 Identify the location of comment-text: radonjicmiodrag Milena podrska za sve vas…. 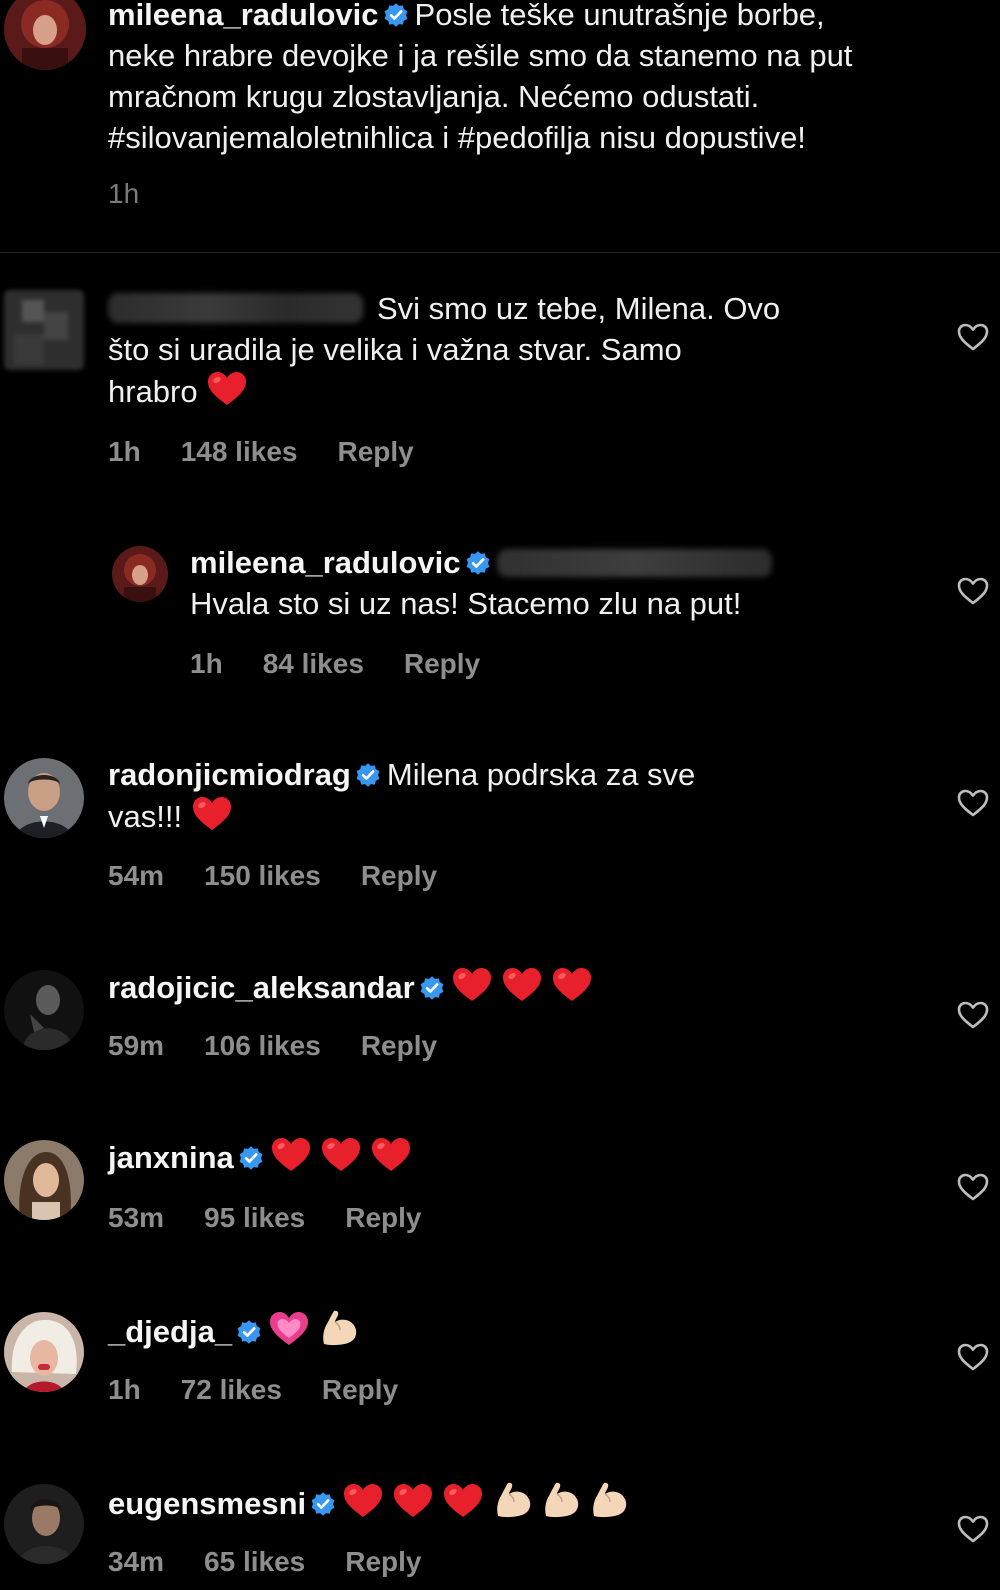
(508, 795).